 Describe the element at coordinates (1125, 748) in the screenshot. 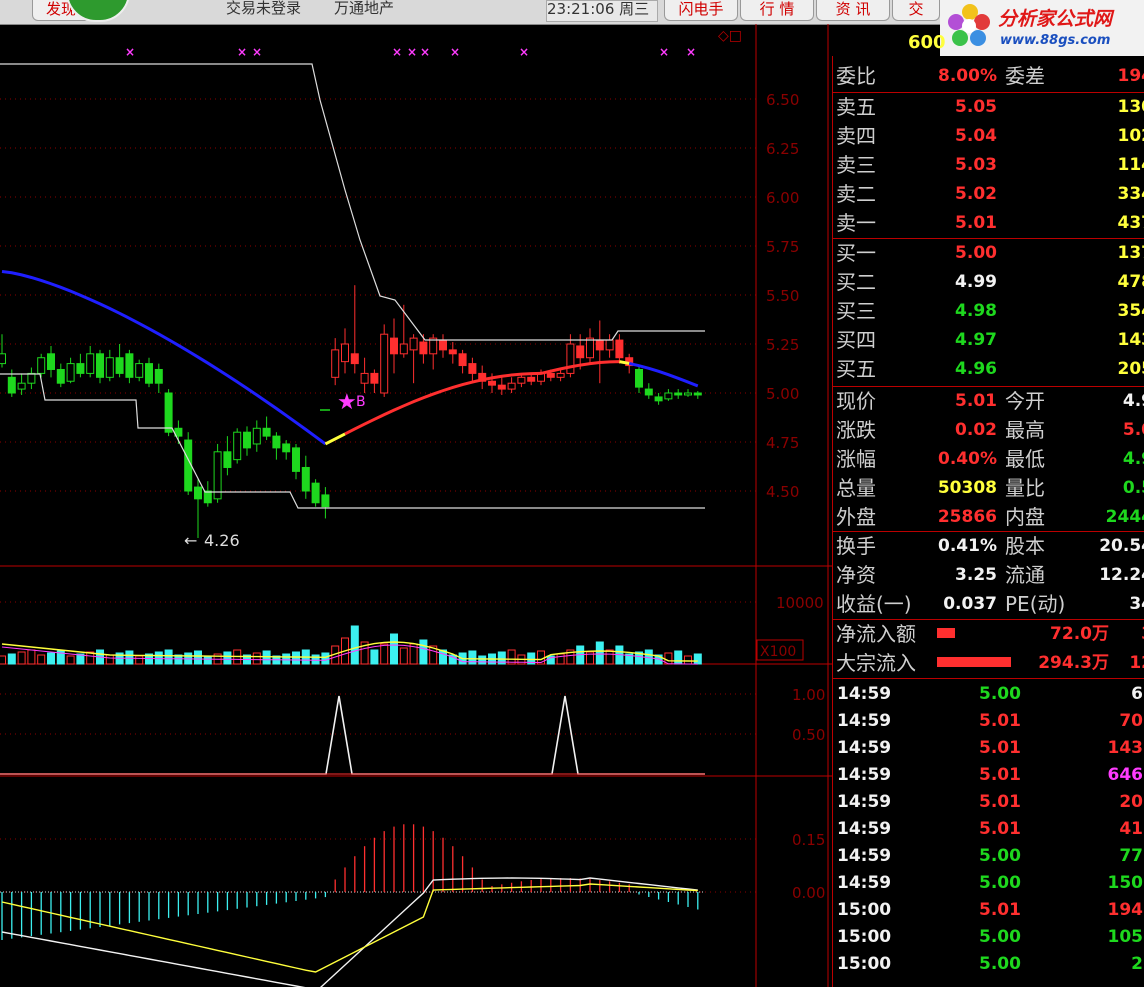

I see `tick-volume: 143` at that location.